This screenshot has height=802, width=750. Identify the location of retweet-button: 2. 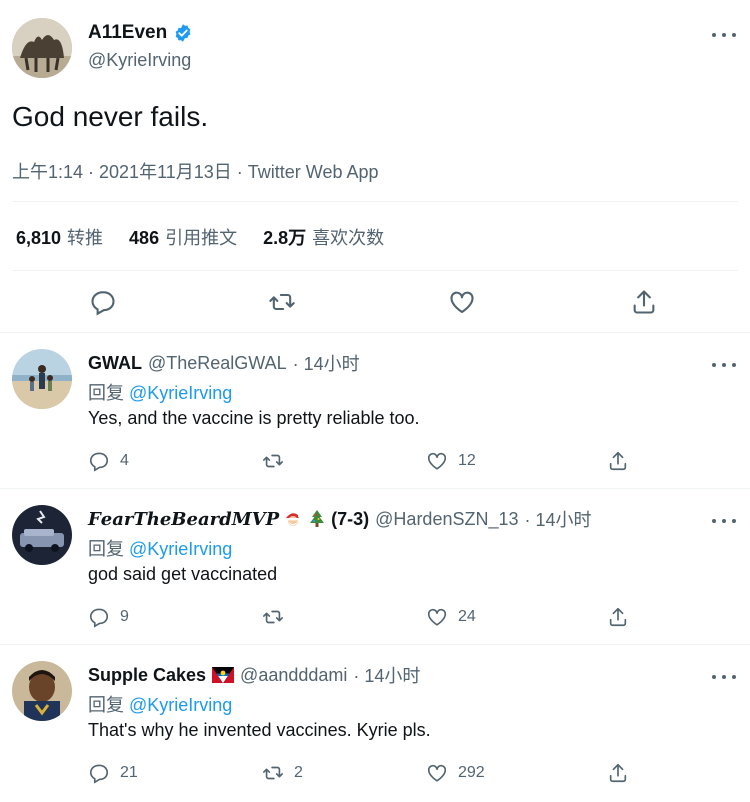
(282, 773).